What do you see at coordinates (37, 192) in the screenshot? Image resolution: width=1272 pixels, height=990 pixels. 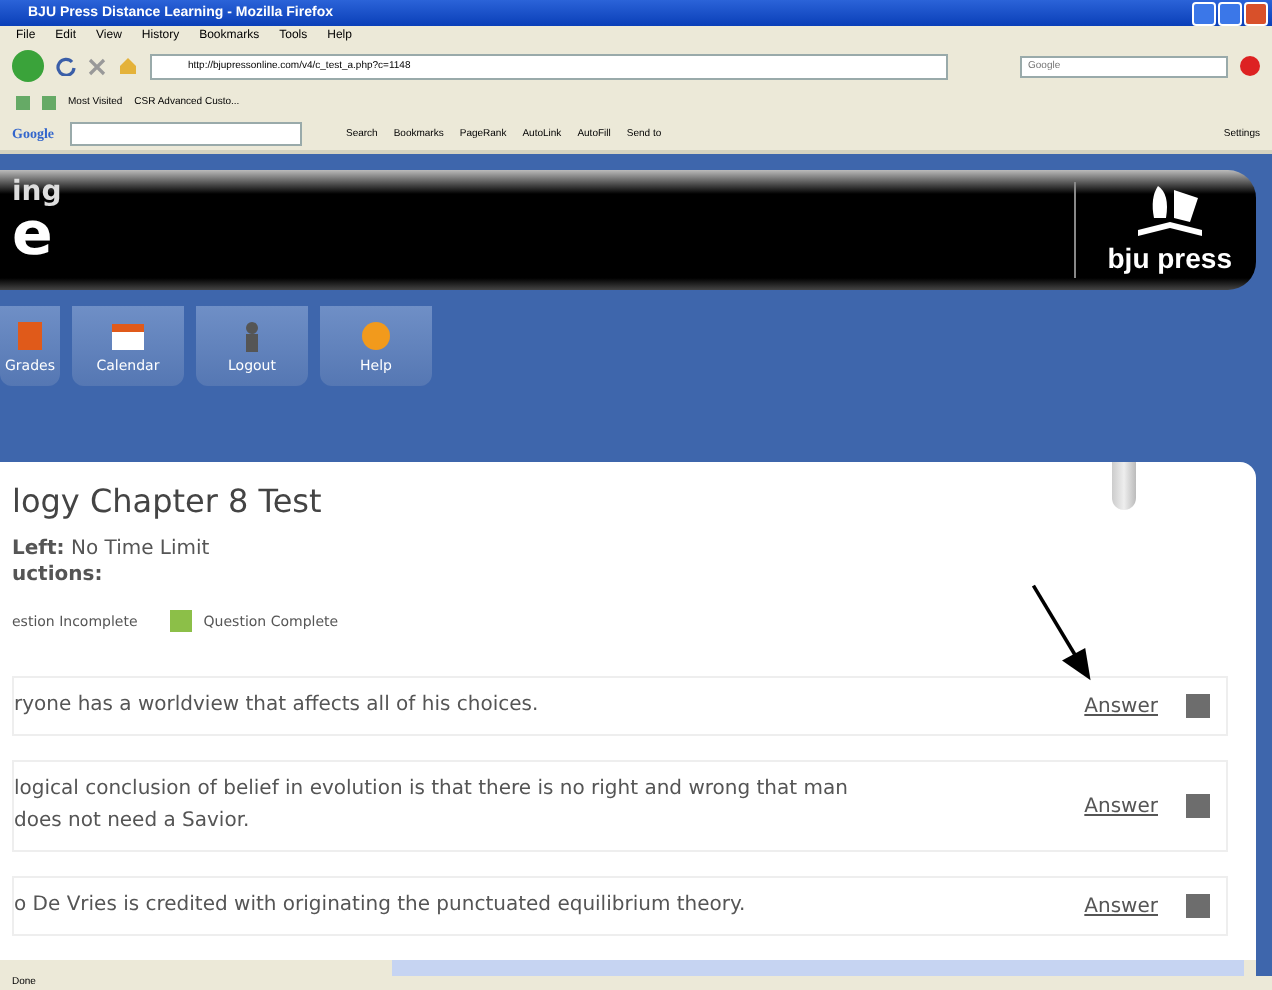 I see `banner-text: ing` at bounding box center [37, 192].